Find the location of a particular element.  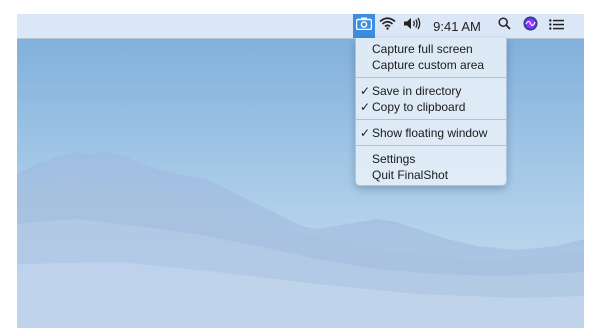

menu-item-settings: Settings is located at coordinates (431, 159).